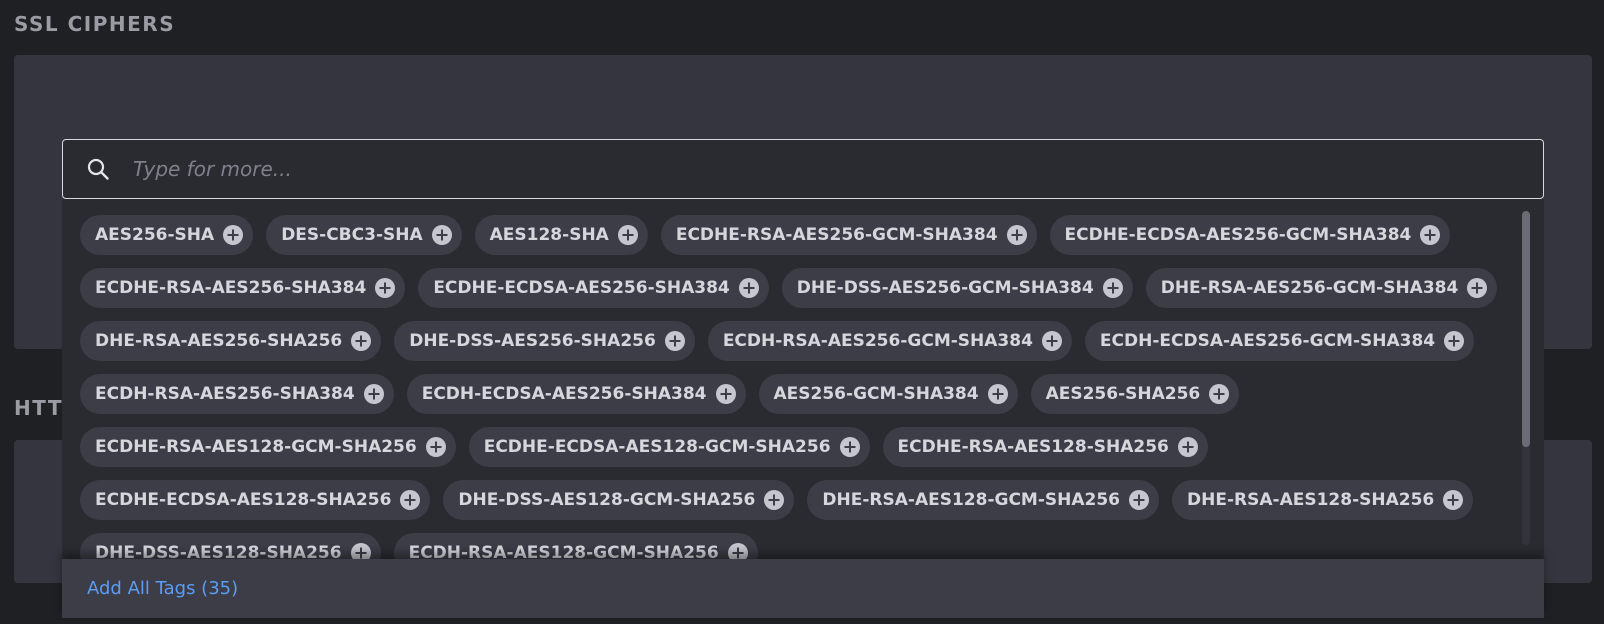 This screenshot has height=624, width=1604. What do you see at coordinates (256, 447) in the screenshot?
I see `cipher-tag-label: ECDHE-RSA-AES128-GCM-SHA256` at bounding box center [256, 447].